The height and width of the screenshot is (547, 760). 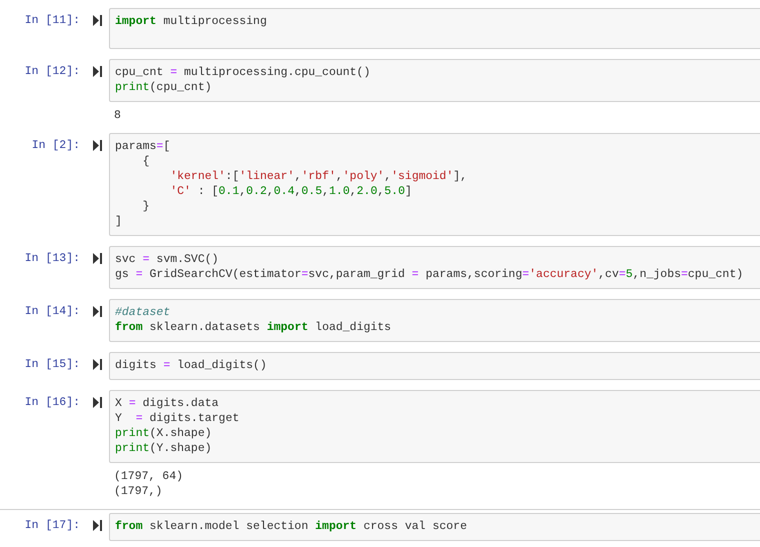 What do you see at coordinates (118, 115) in the screenshot?
I see `output-line: 8` at bounding box center [118, 115].